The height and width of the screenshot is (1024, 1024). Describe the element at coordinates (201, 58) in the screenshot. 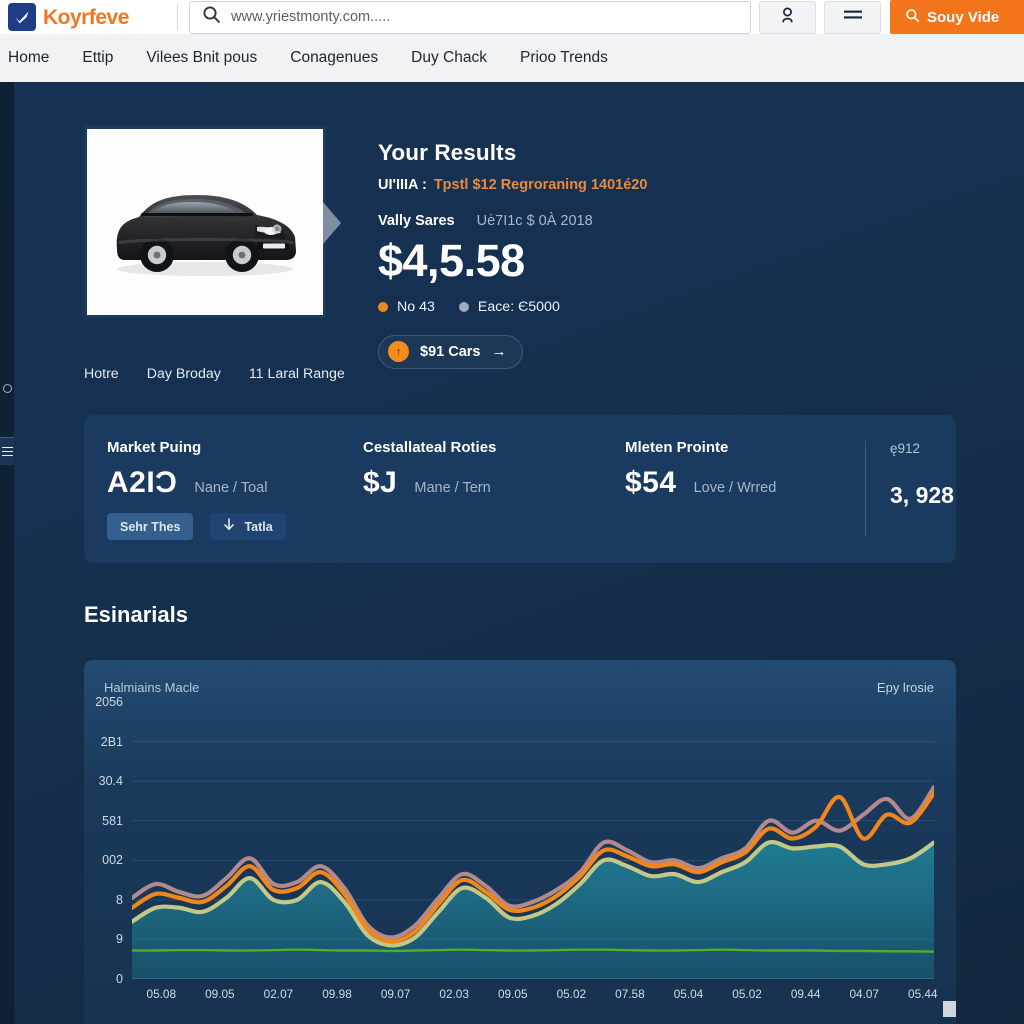

I see `nav-item-2: Vilees Bnit pous` at that location.